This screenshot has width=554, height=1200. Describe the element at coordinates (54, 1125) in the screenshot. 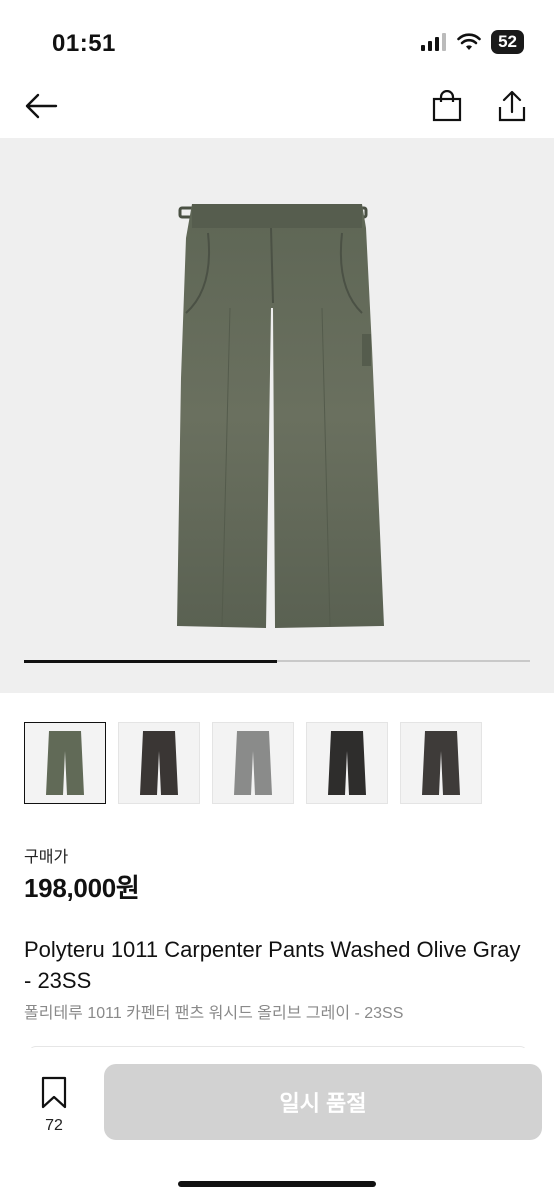

I see `wishlist-count: 72` at that location.